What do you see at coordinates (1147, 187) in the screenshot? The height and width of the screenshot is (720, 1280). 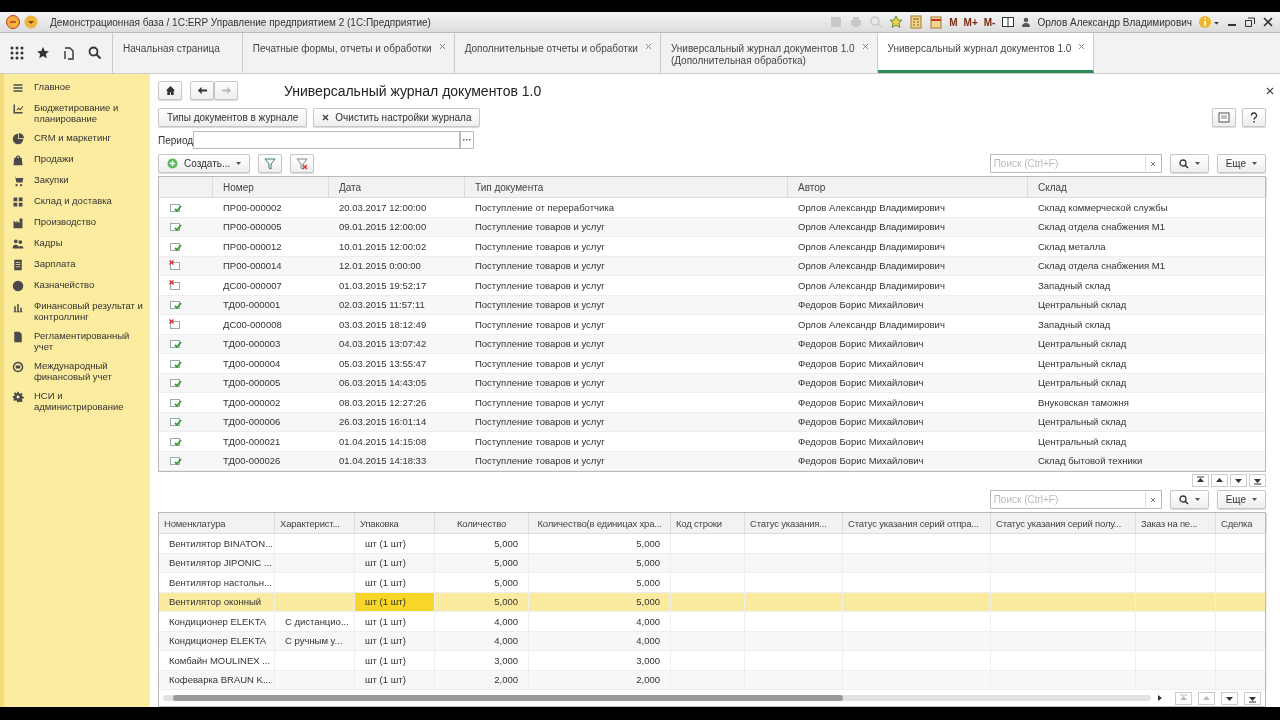 I see `column-header: Склад` at bounding box center [1147, 187].